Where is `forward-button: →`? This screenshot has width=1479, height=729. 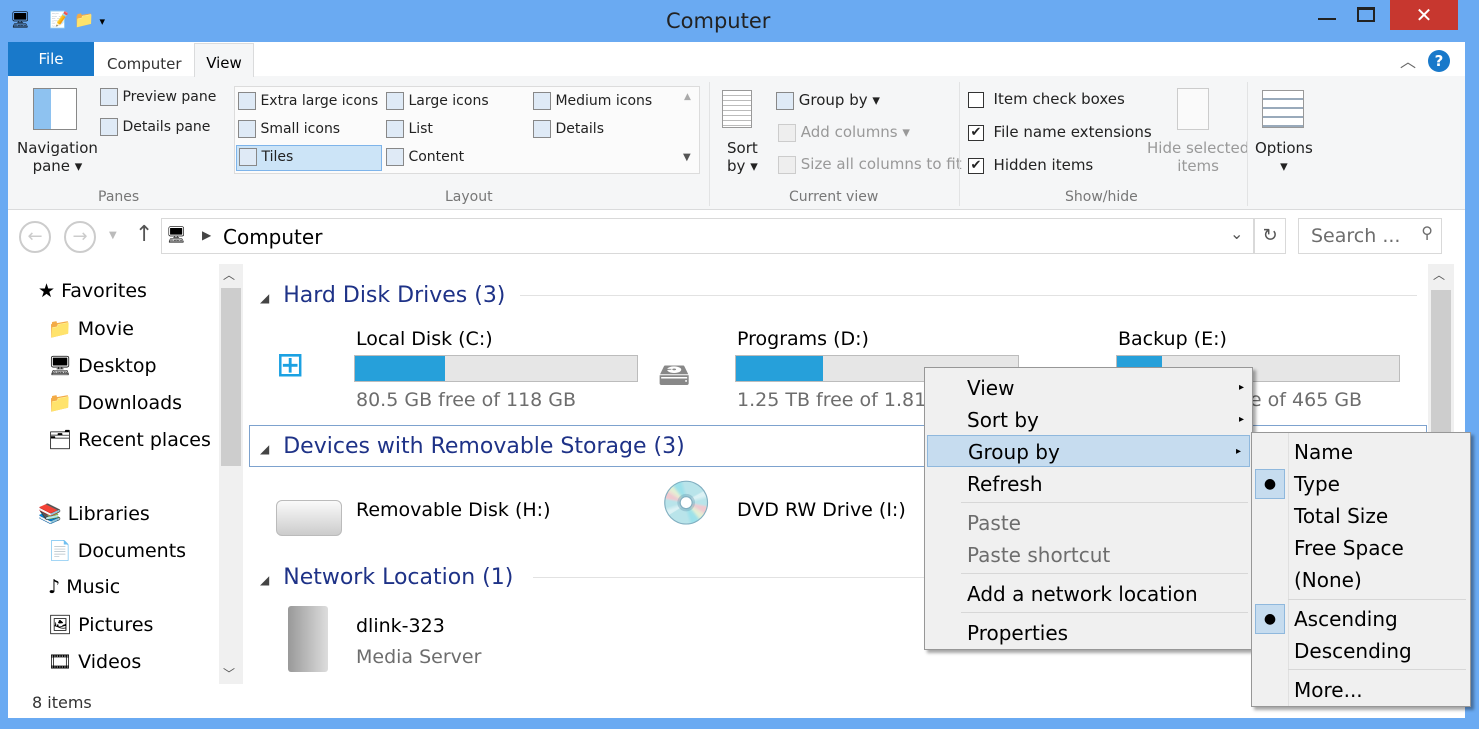 forward-button: → is located at coordinates (80, 237).